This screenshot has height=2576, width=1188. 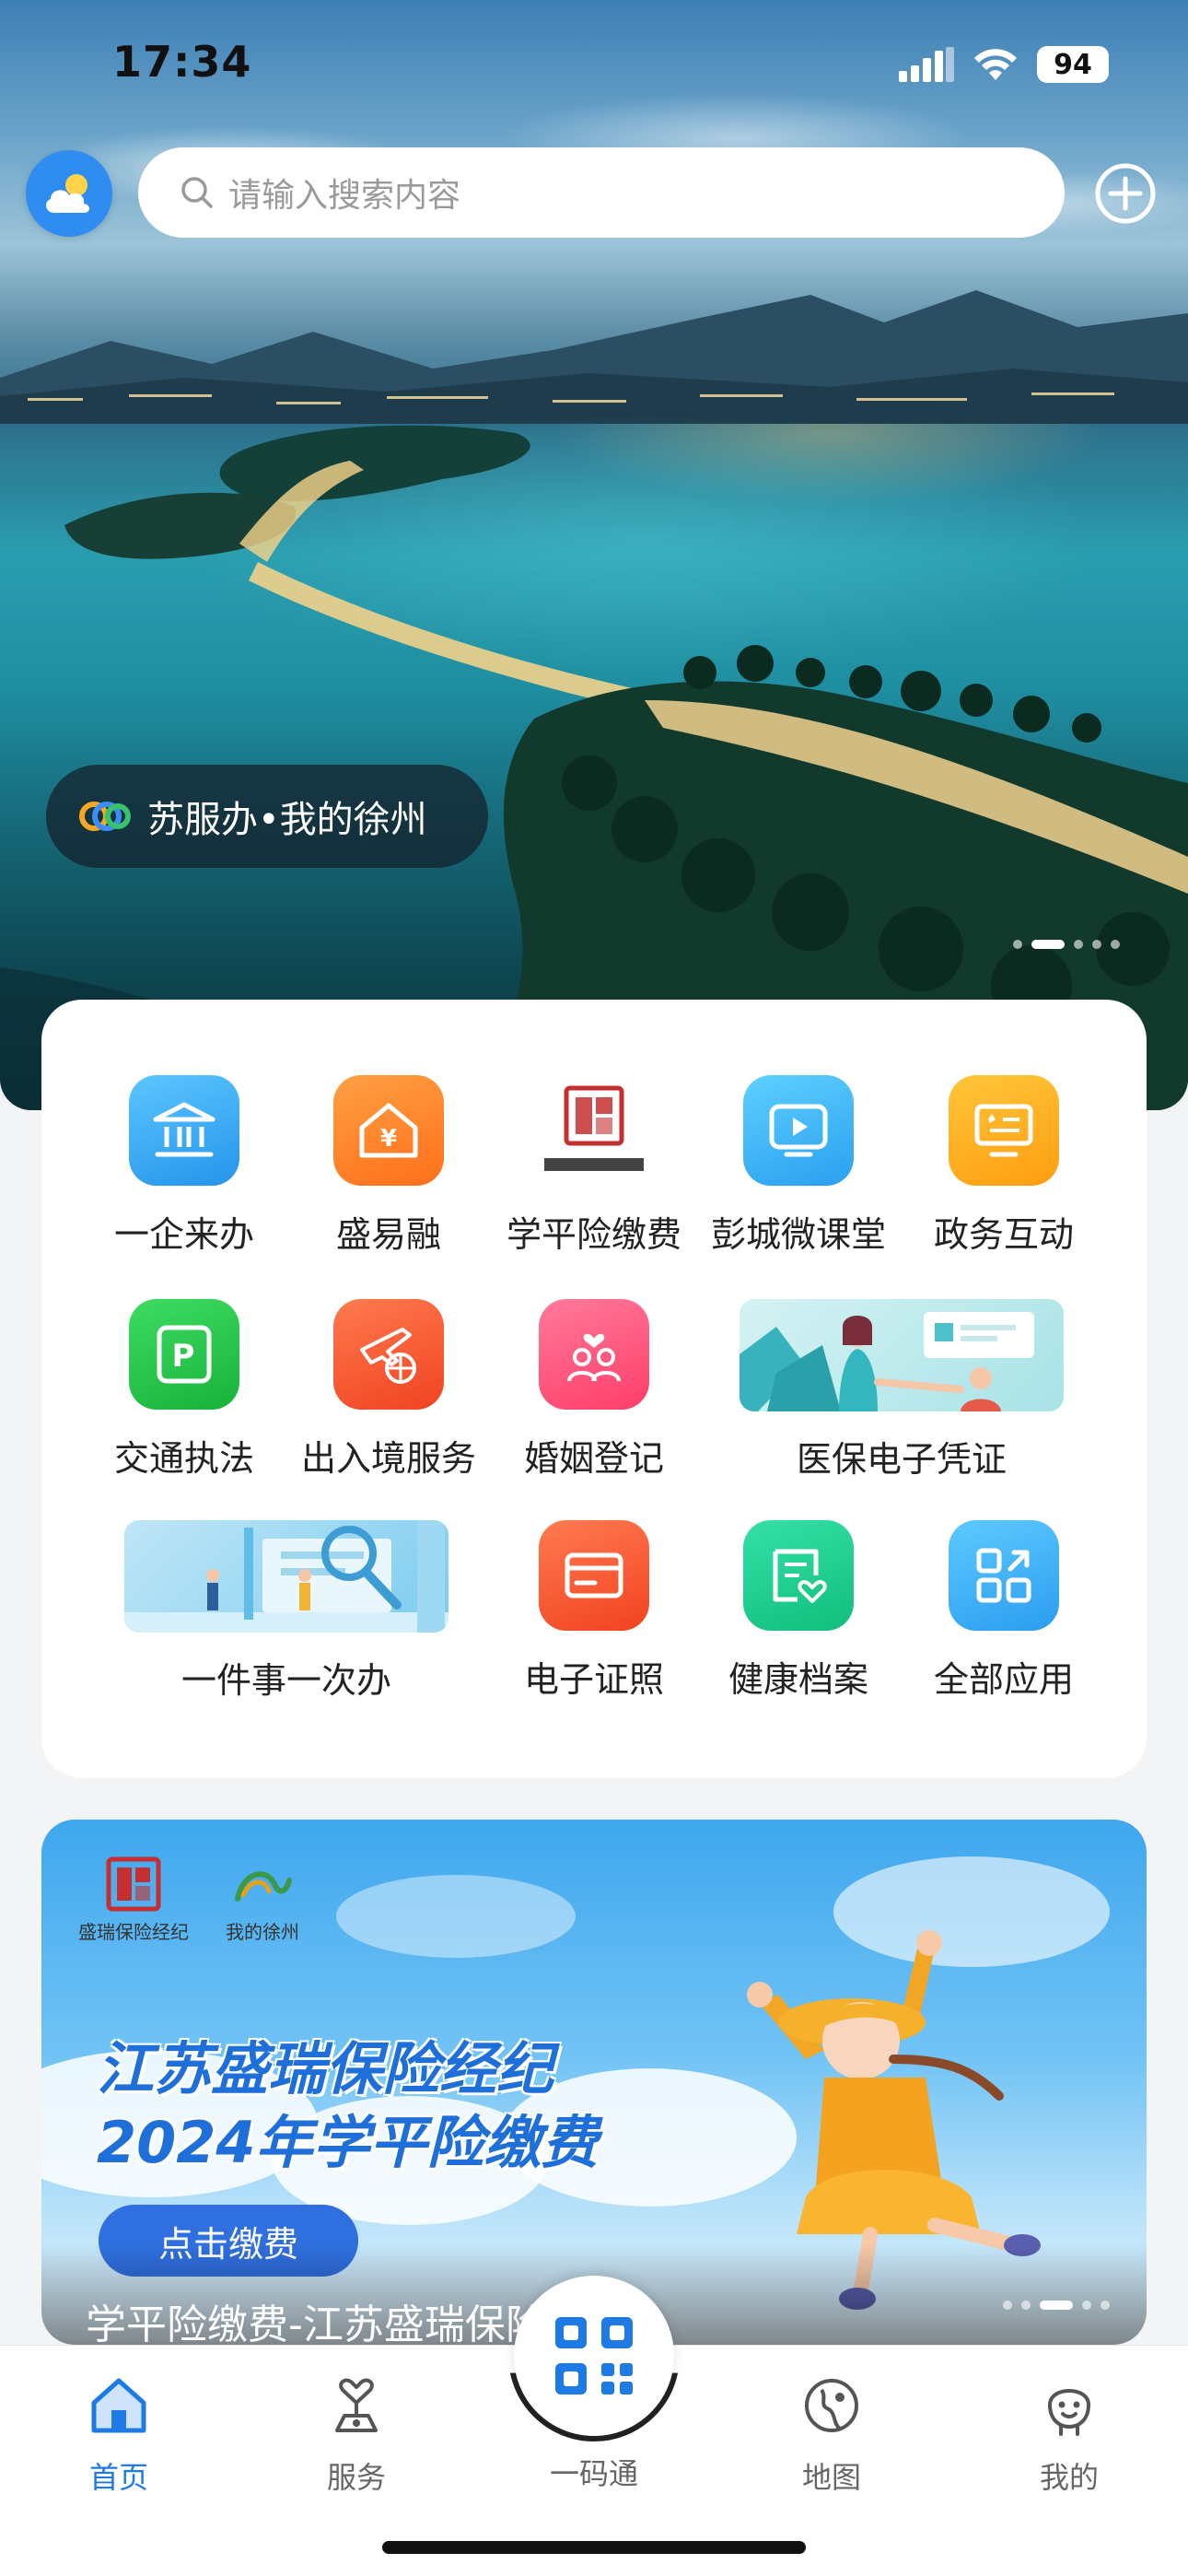 I want to click on tab-label: 地图, so click(x=831, y=2477).